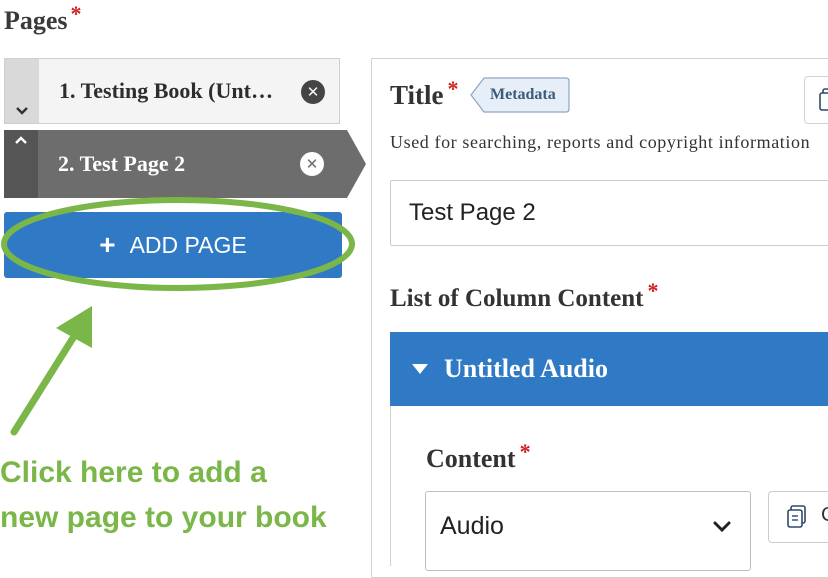  I want to click on column-content-label: List of Column Content *, so click(524, 295).